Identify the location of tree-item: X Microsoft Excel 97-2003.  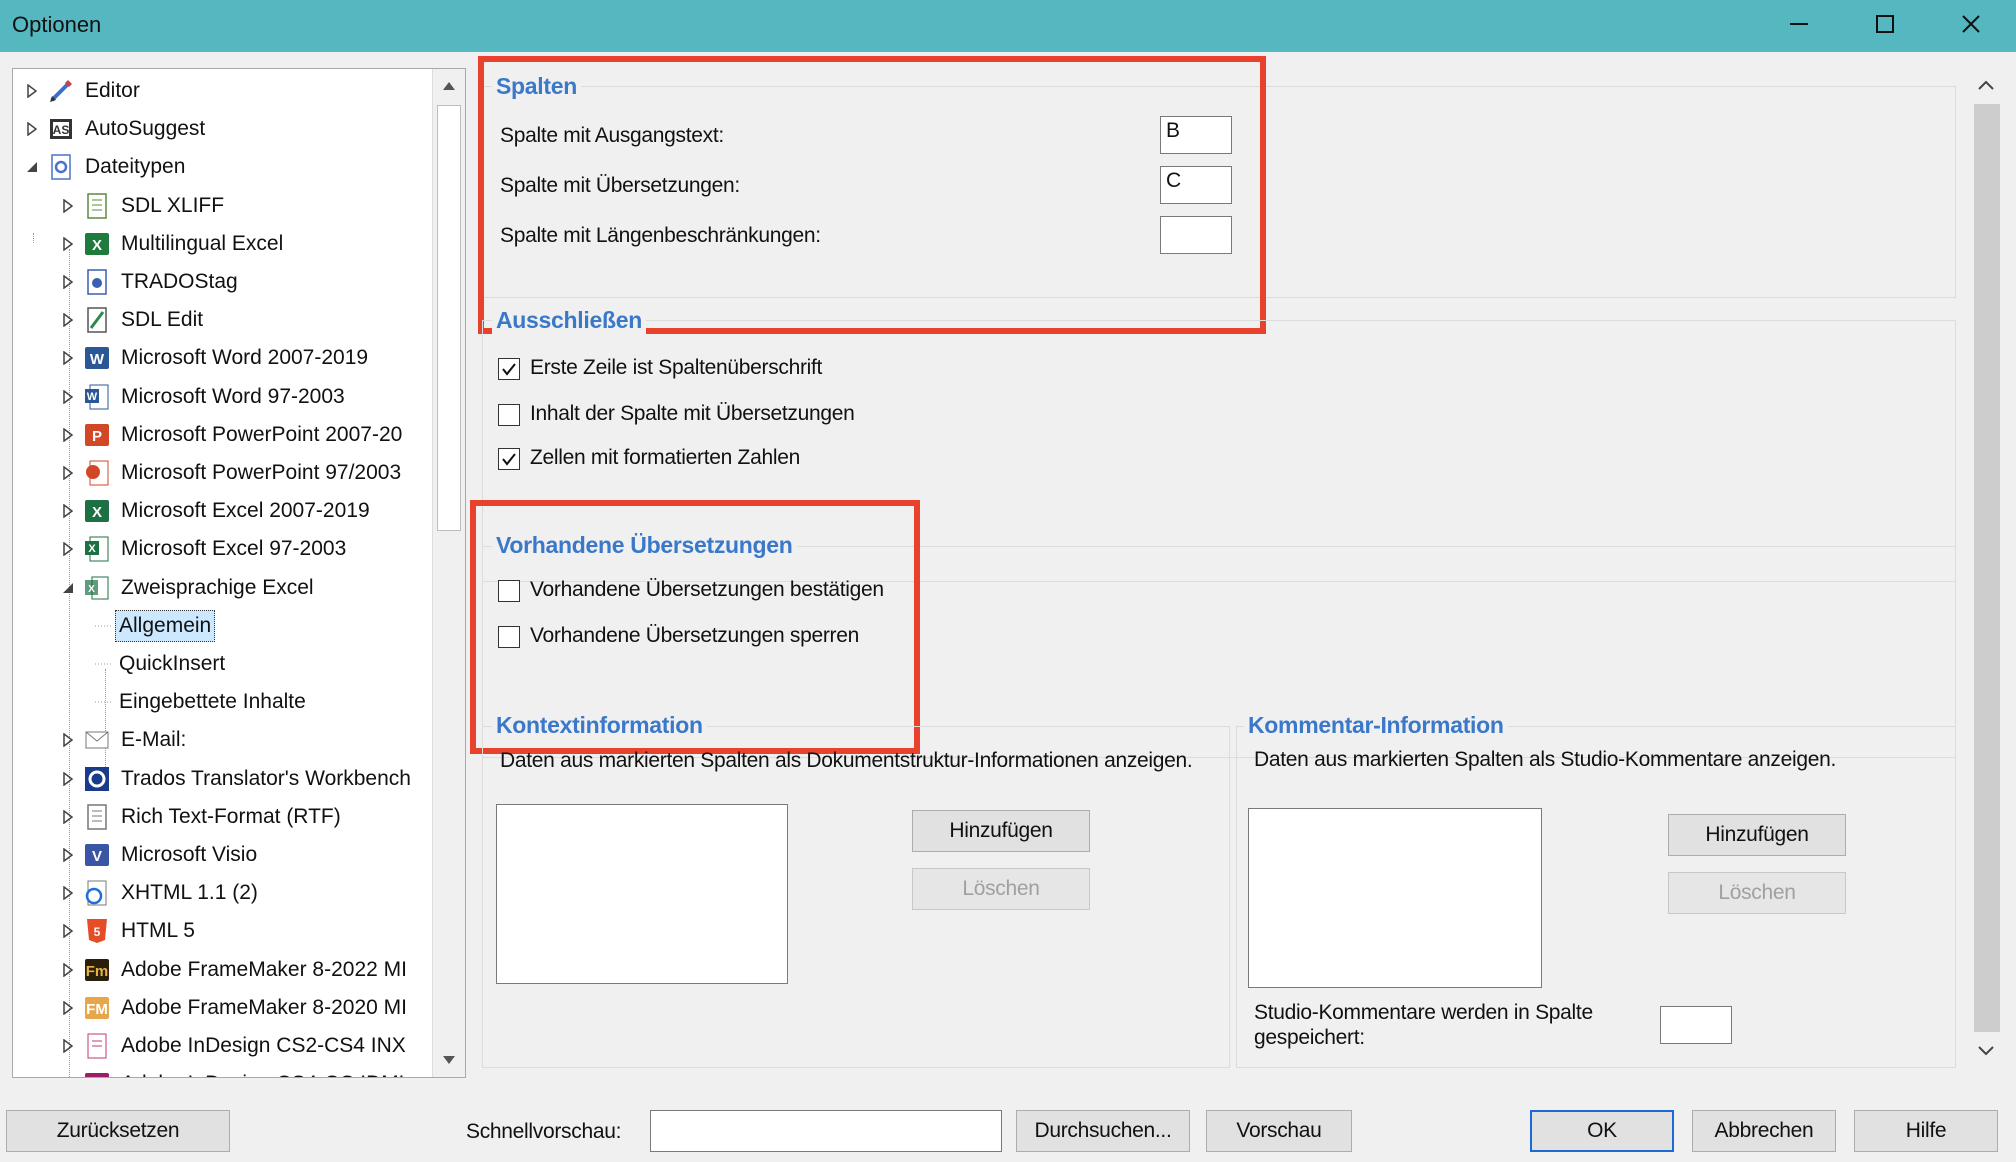
(202, 549).